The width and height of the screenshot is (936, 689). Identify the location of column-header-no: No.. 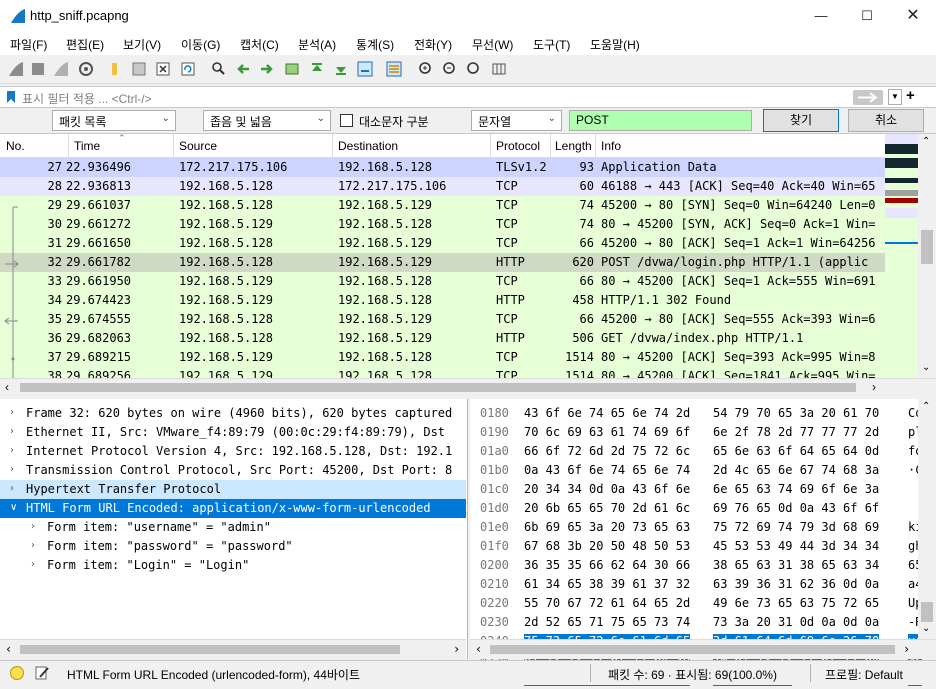
(15, 146).